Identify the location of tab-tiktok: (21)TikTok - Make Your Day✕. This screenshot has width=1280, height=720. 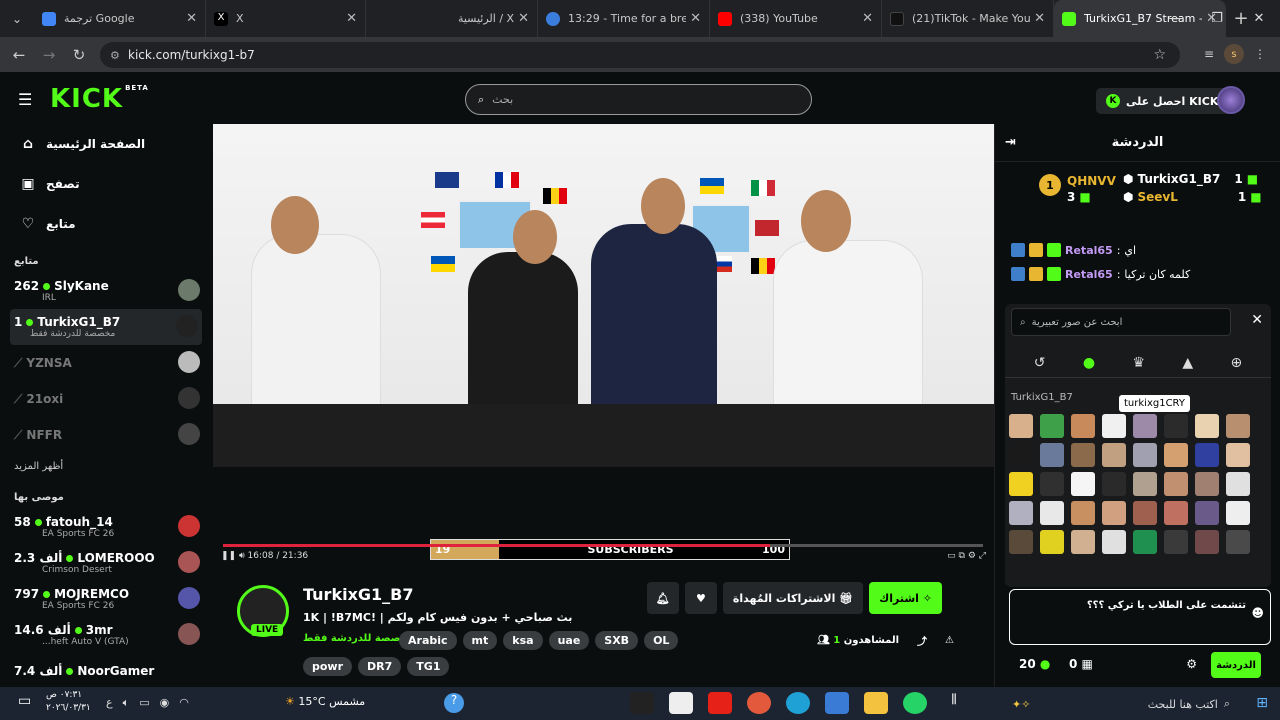
(968, 18).